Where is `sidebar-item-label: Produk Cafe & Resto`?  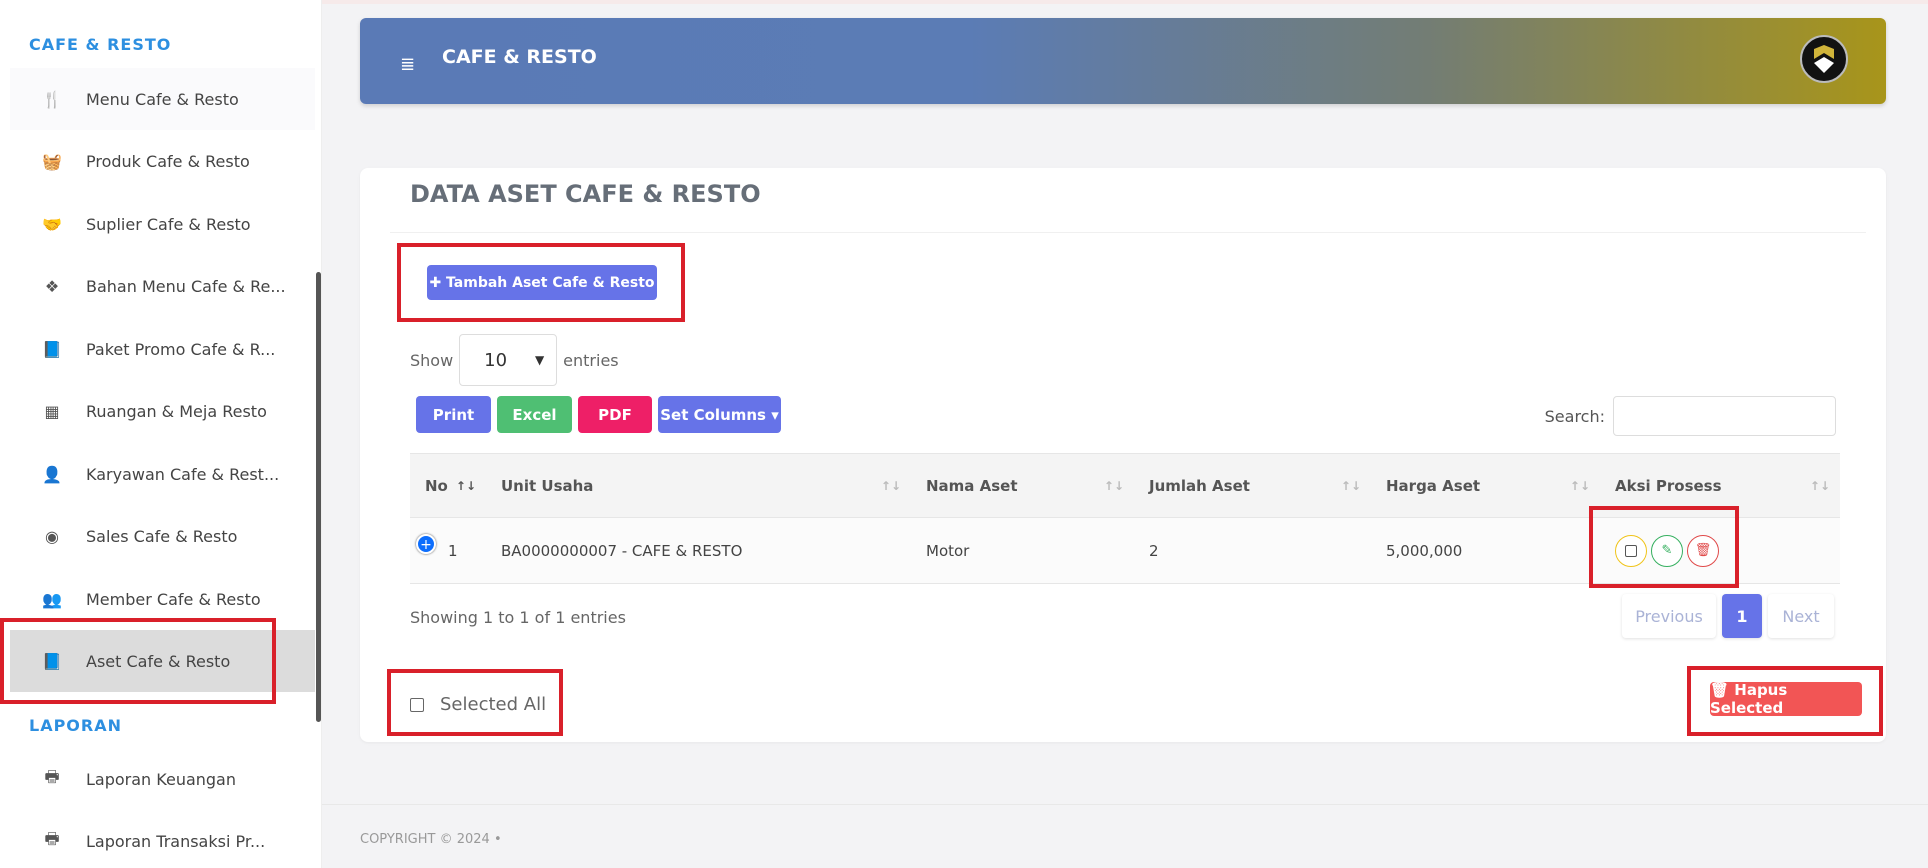 sidebar-item-label: Produk Cafe & Resto is located at coordinates (168, 161).